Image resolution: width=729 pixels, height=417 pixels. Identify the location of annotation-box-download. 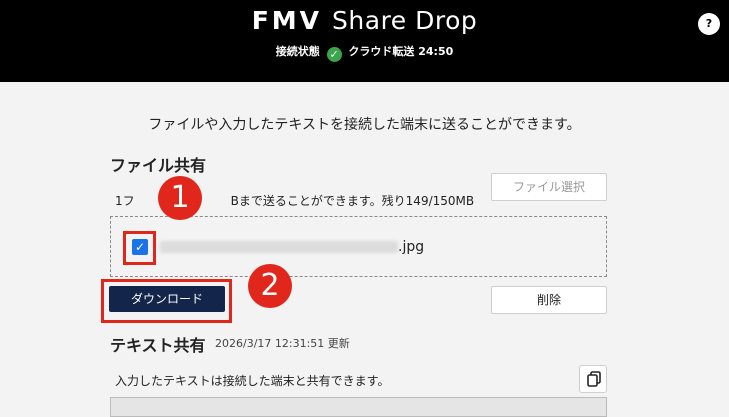
(166, 301).